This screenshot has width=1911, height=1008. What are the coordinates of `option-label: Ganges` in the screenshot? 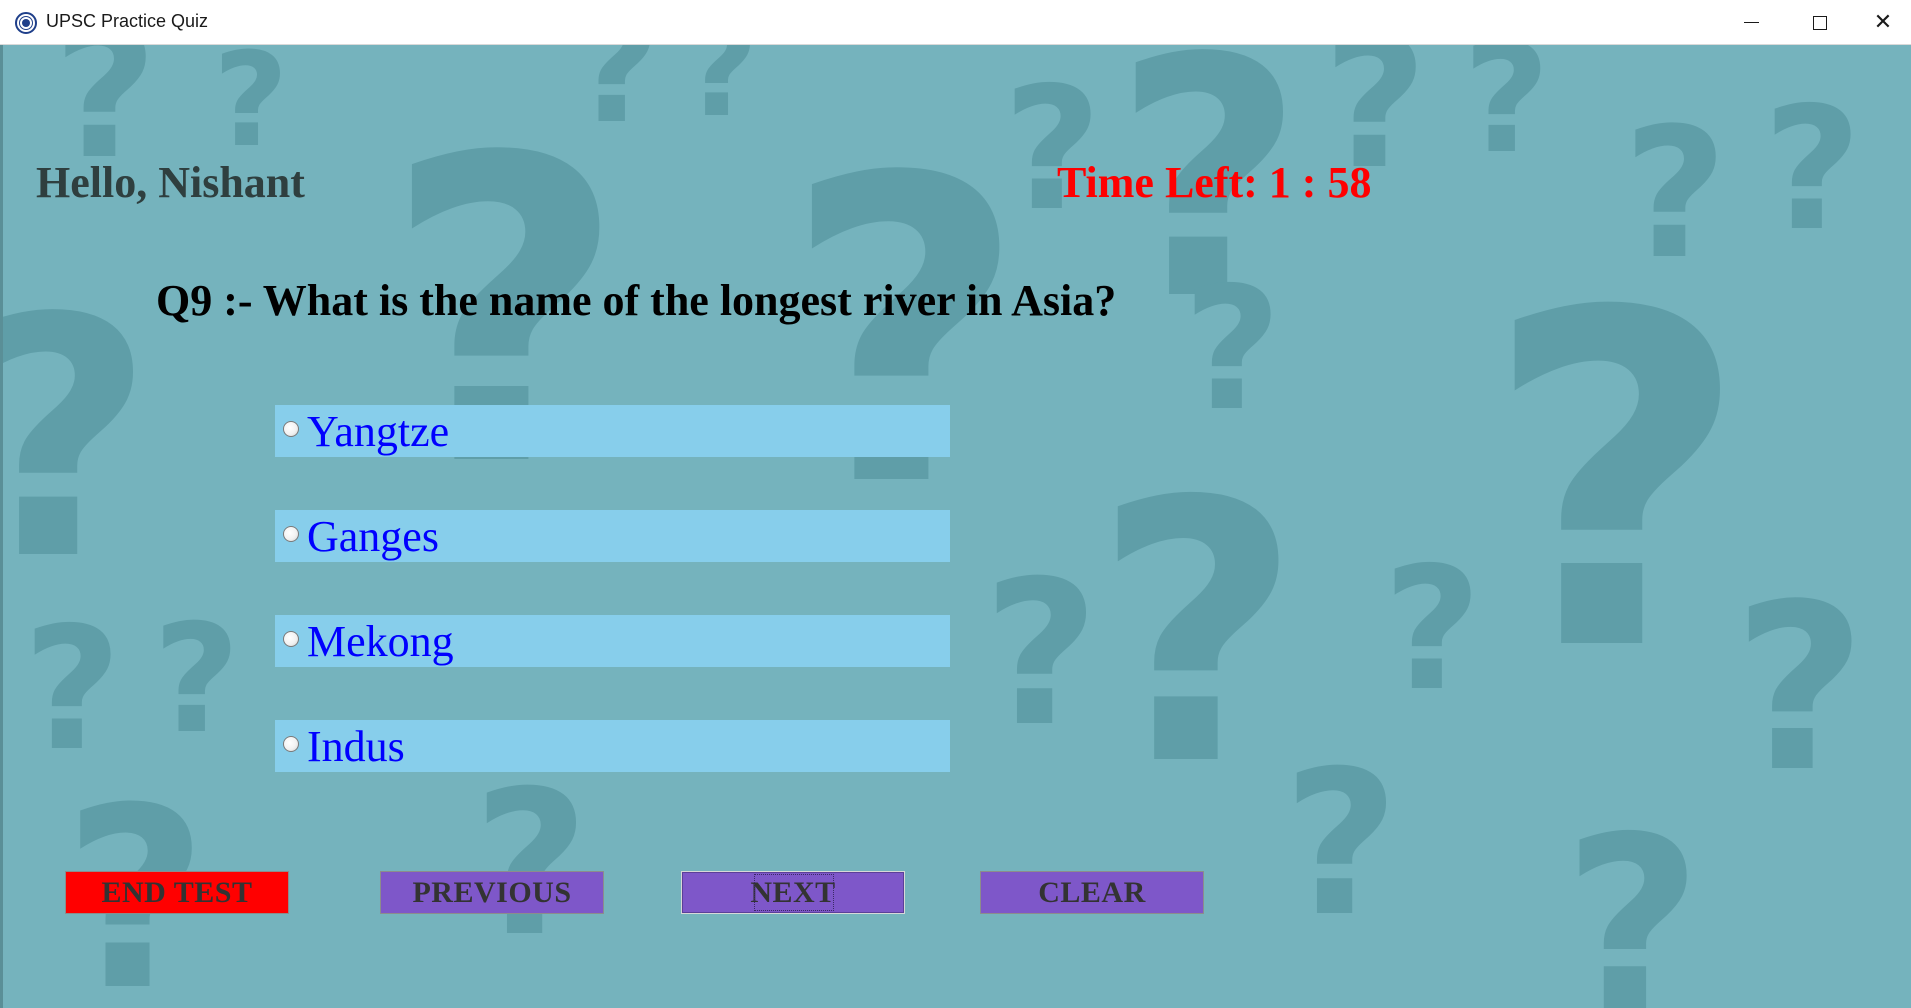 It's located at (373, 537).